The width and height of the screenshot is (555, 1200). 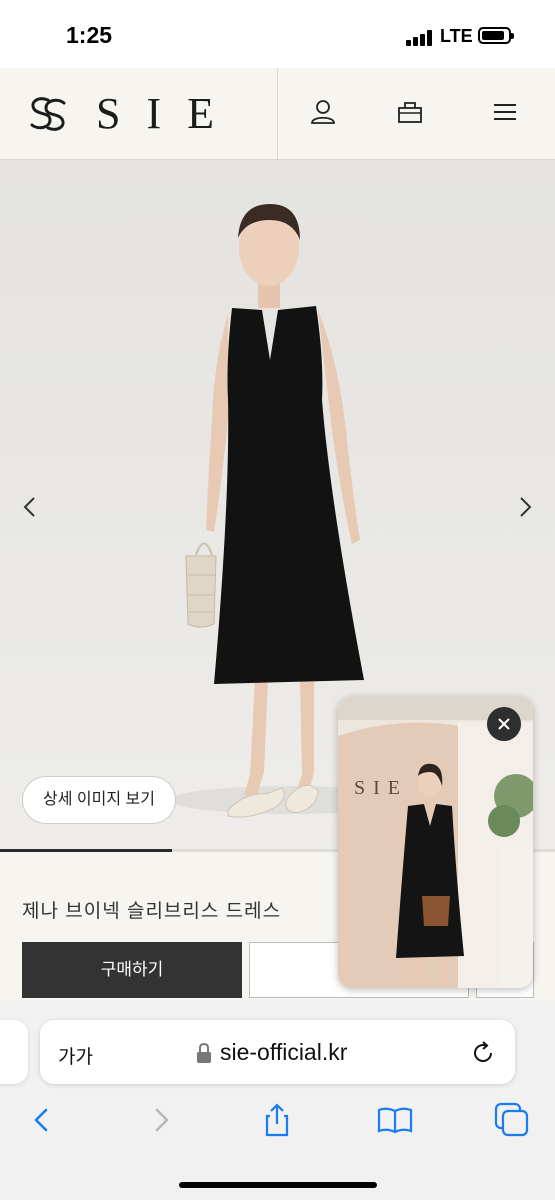 I want to click on status-bar: 1:25 LTE, so click(x=277, y=34).